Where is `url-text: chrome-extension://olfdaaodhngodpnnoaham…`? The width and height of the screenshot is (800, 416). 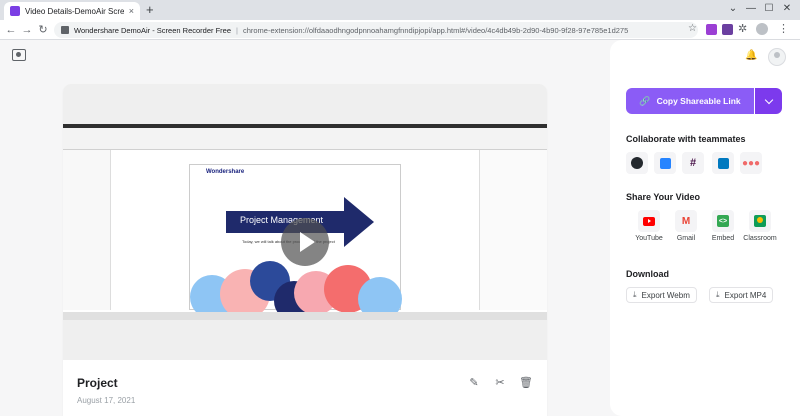 url-text: chrome-extension://olfdaaodhngodpnnoaham… is located at coordinates (435, 30).